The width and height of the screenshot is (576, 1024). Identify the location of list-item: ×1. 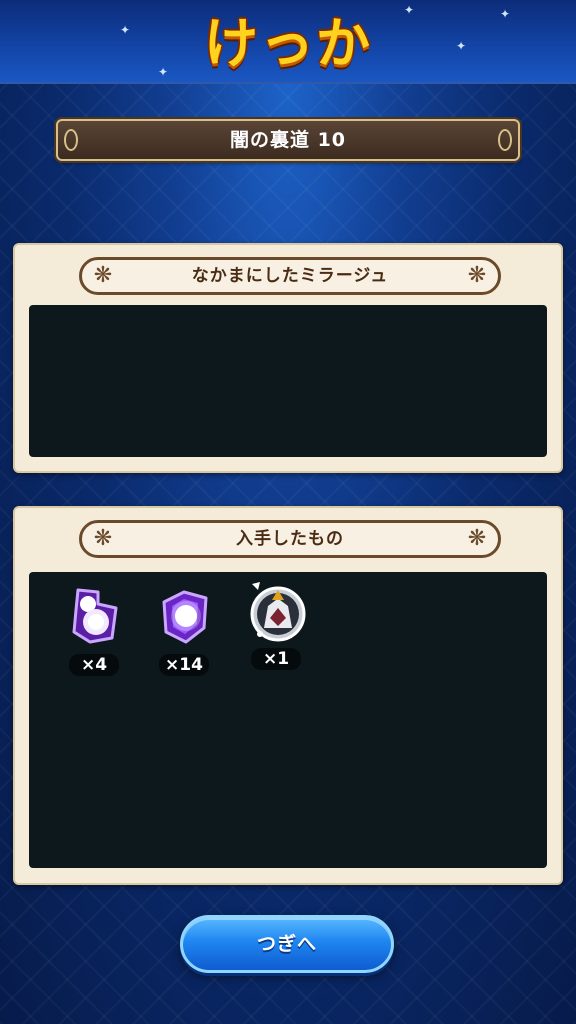
(276, 626).